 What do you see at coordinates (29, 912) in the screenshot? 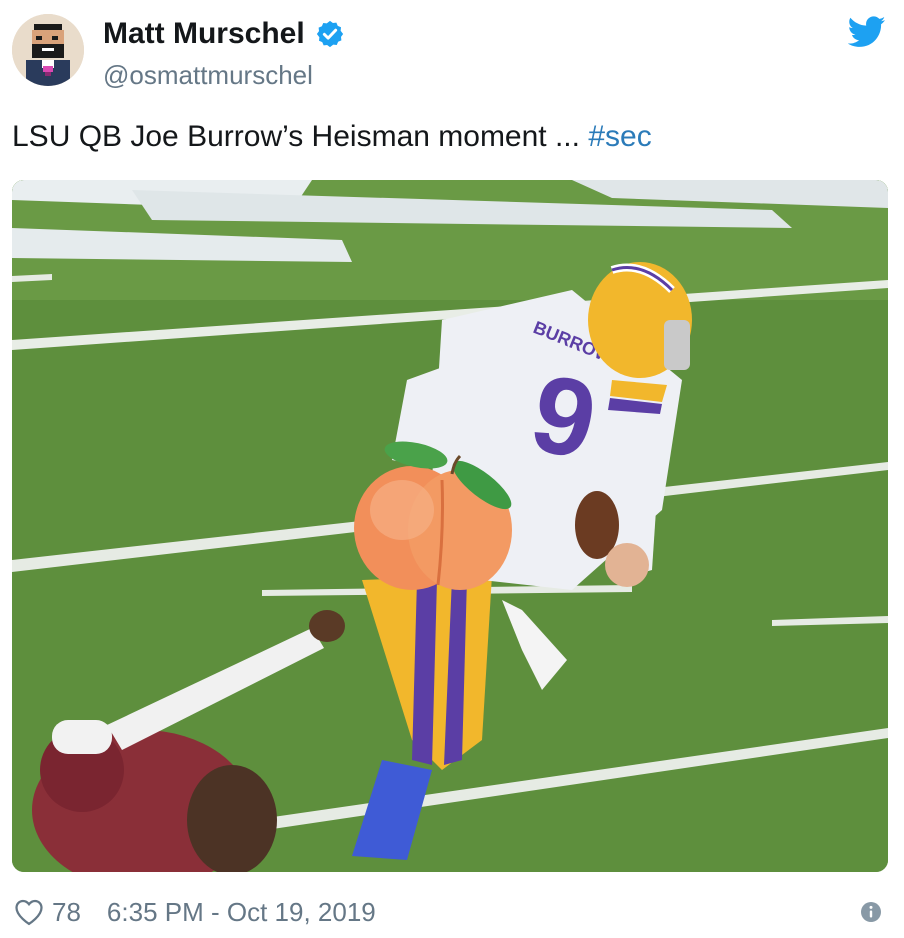
I see `heart-outline-icon` at bounding box center [29, 912].